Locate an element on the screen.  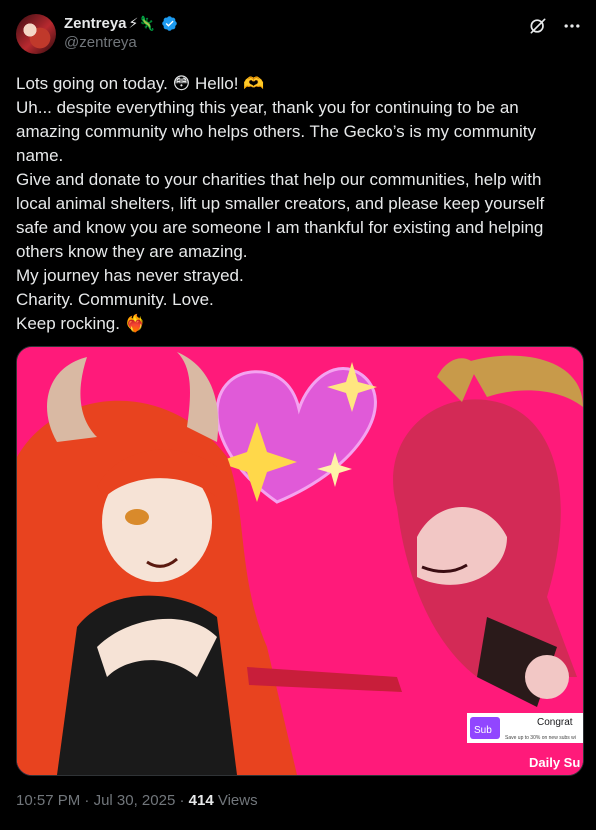
corner-caption: Daily Su is located at coordinates (554, 762).